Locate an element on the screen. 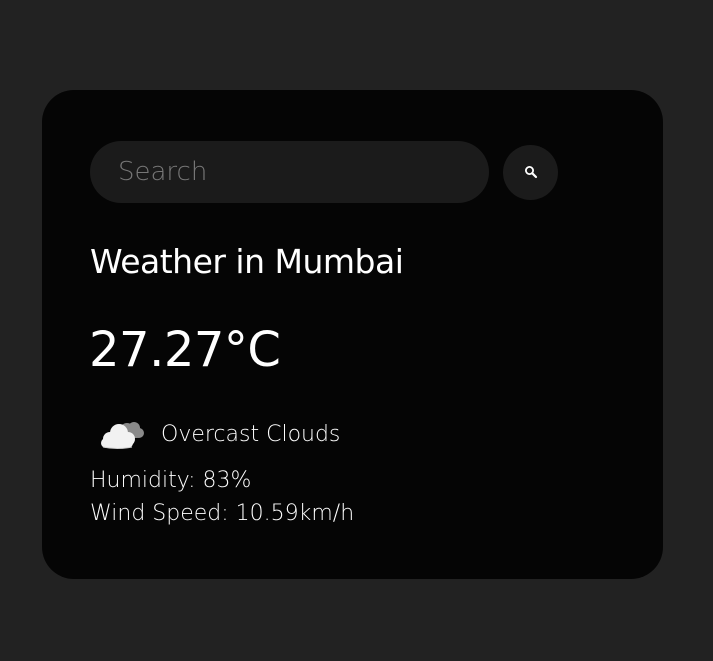  search-button is located at coordinates (530, 172).